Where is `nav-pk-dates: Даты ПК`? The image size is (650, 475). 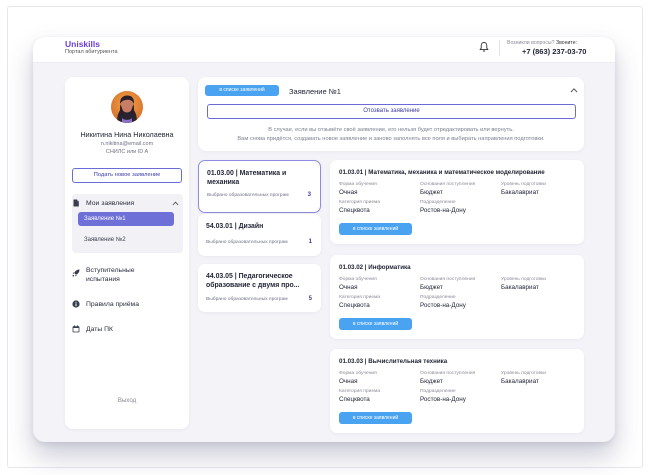
nav-pk-dates: Даты ПК is located at coordinates (92, 329).